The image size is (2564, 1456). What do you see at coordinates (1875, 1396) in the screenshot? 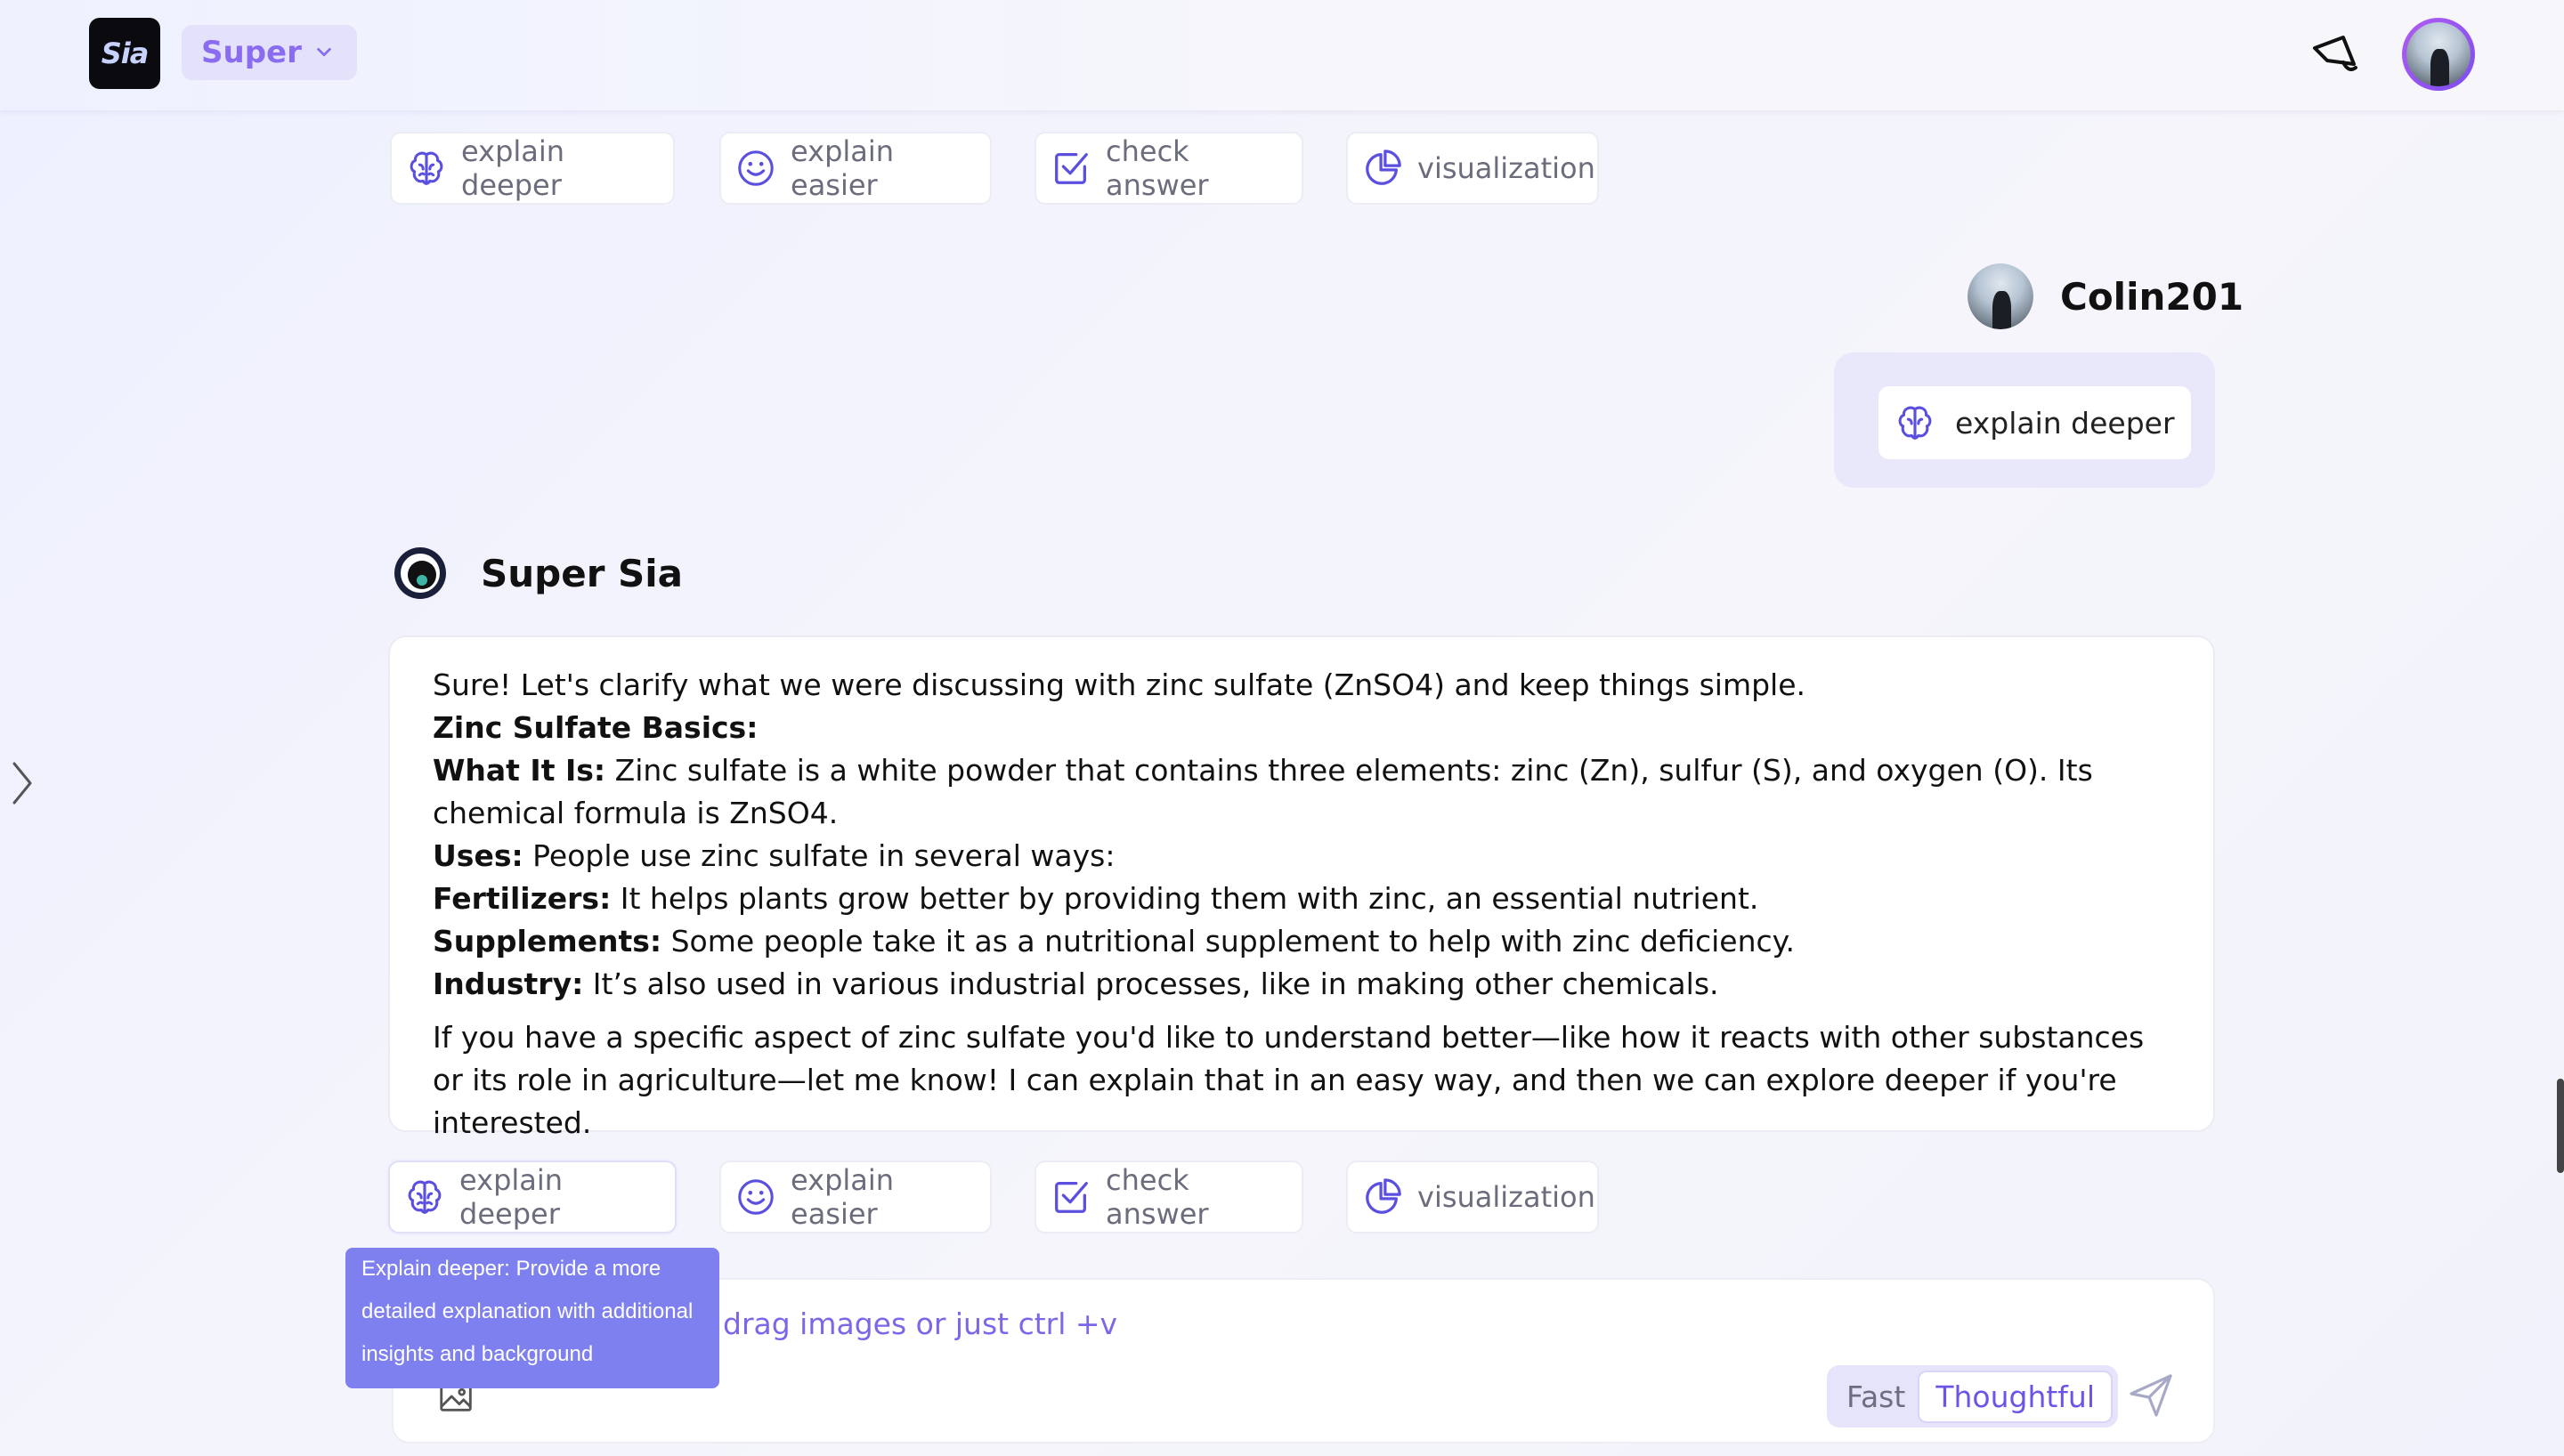
I see `speed-fast-option: Fast` at bounding box center [1875, 1396].